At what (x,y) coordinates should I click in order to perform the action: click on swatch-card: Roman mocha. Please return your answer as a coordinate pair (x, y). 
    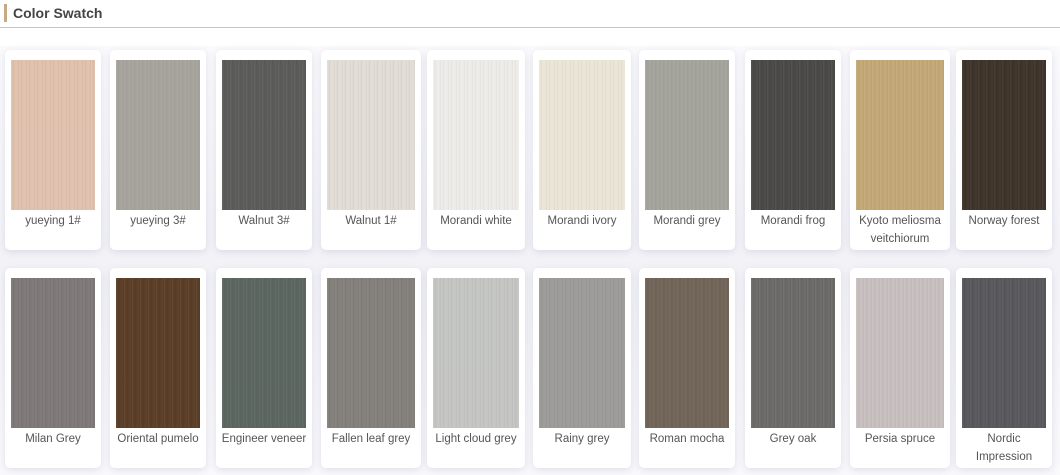
    Looking at the image, I should click on (687, 368).